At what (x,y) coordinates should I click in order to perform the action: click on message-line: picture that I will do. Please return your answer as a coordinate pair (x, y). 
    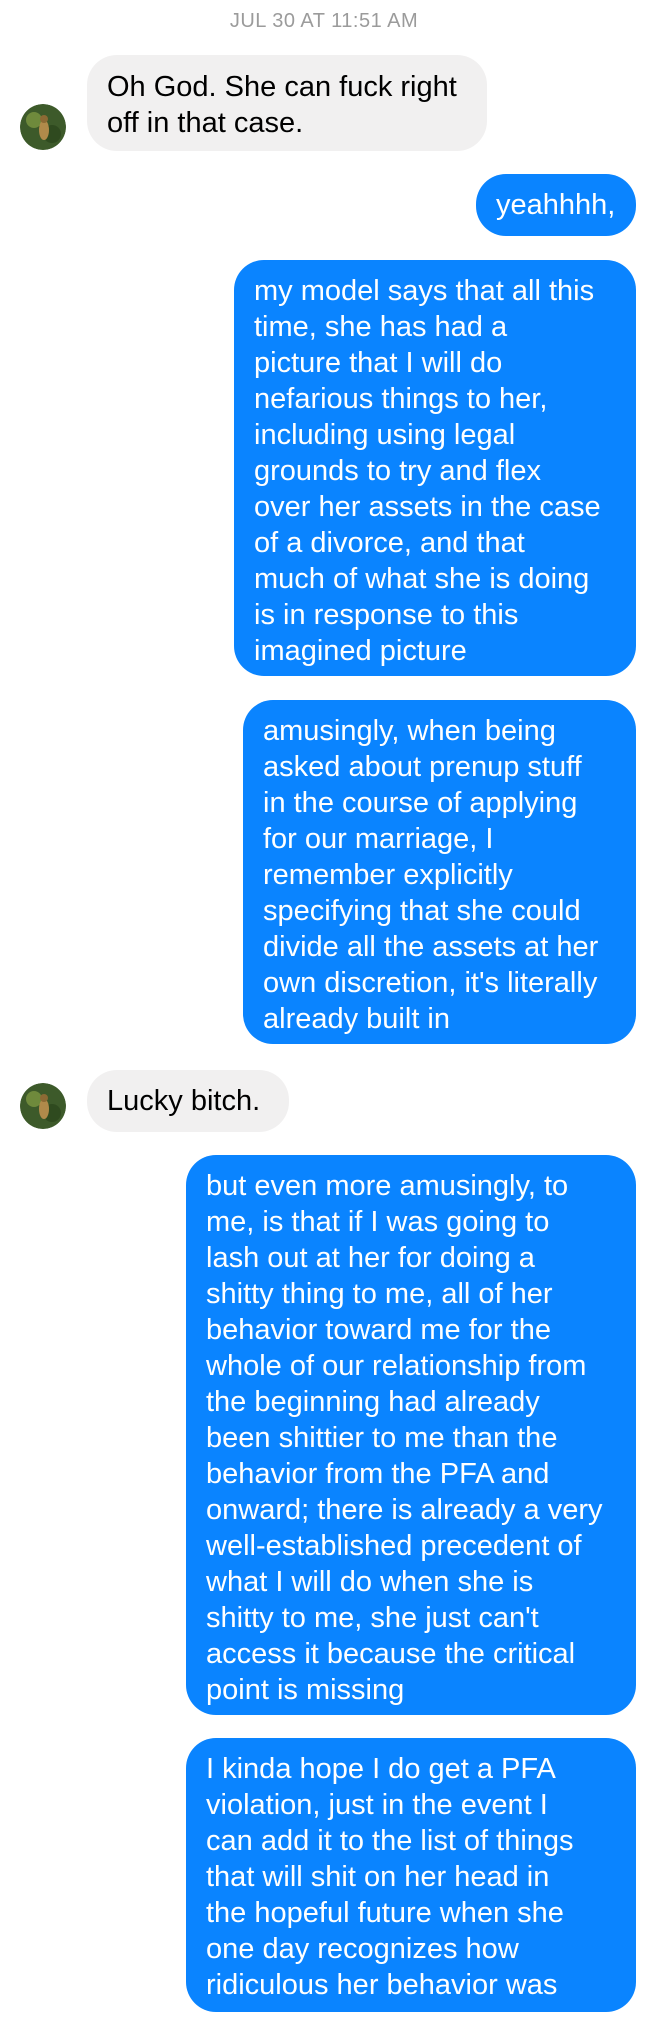
    Looking at the image, I should click on (378, 363).